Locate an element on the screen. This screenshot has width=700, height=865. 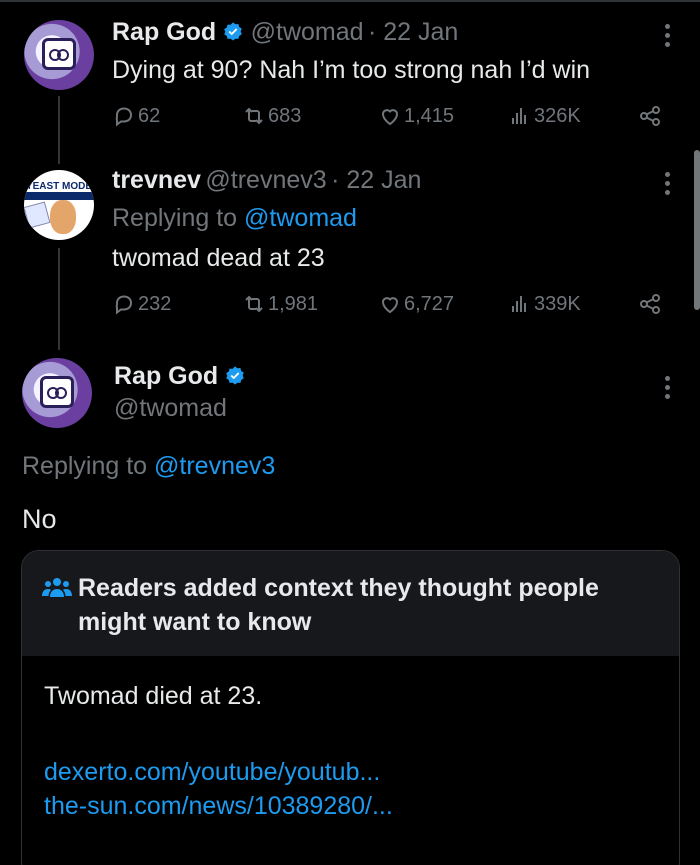
like-count: 1,415 is located at coordinates (429, 115).